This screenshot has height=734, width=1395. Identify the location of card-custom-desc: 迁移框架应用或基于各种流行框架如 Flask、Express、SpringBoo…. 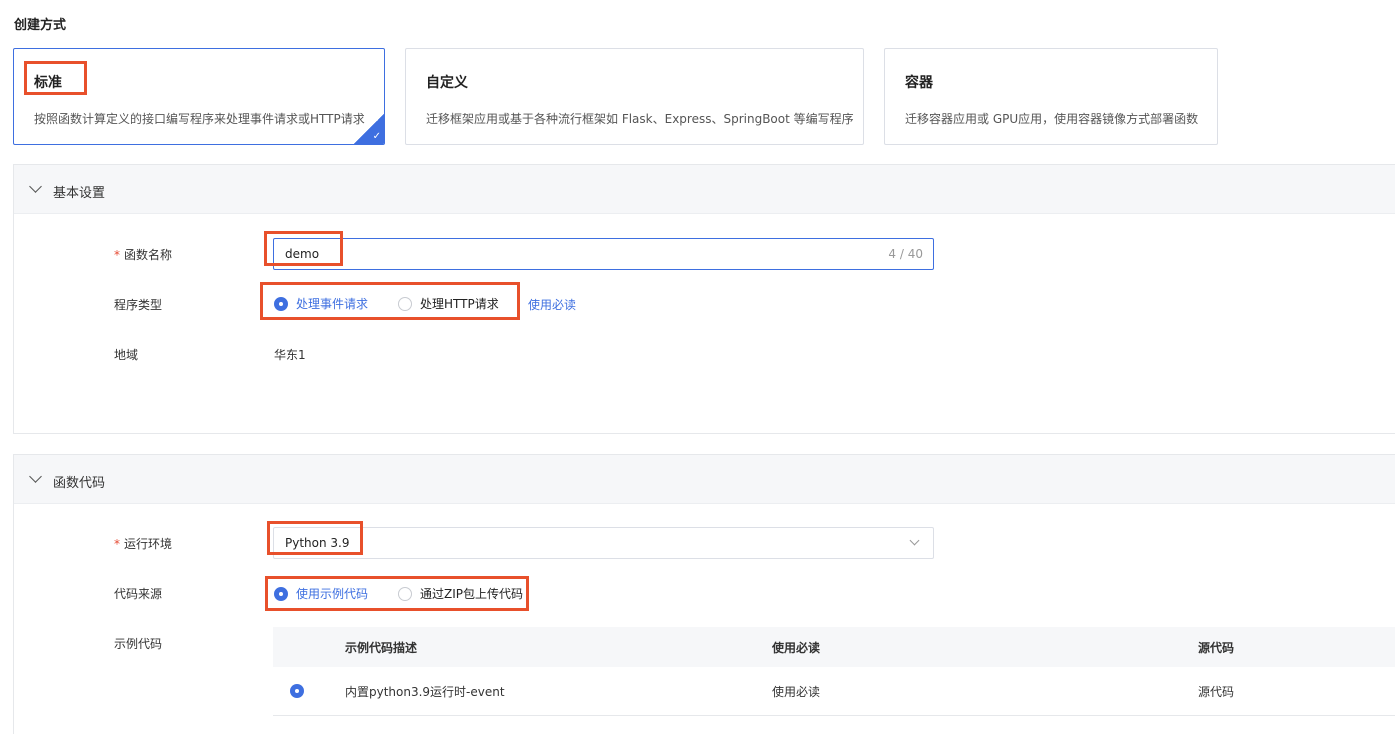
(640, 119).